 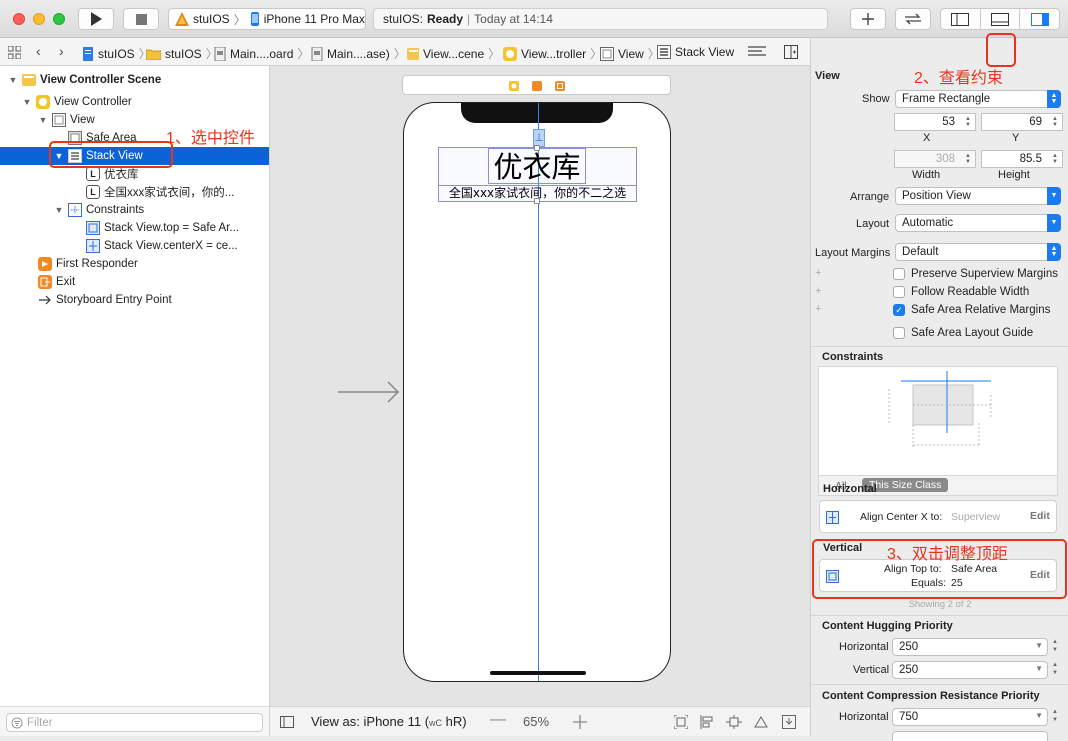 I want to click on exit-icon, so click(x=560, y=86).